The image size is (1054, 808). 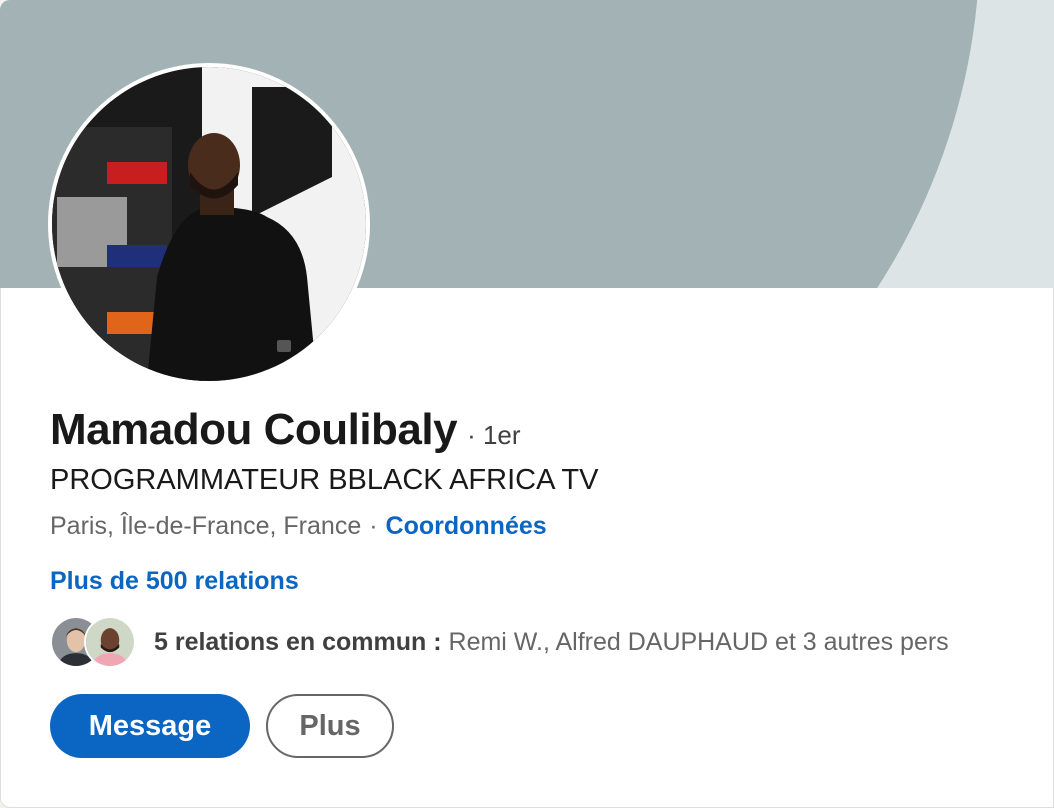 I want to click on profile-name: Mamadou Coulibaly, so click(x=254, y=429).